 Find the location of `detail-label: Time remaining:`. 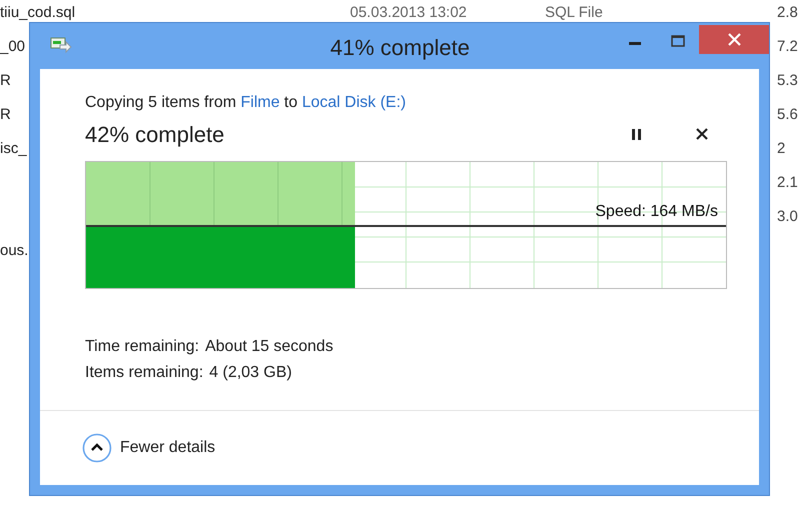

detail-label: Time remaining: is located at coordinates (142, 347).